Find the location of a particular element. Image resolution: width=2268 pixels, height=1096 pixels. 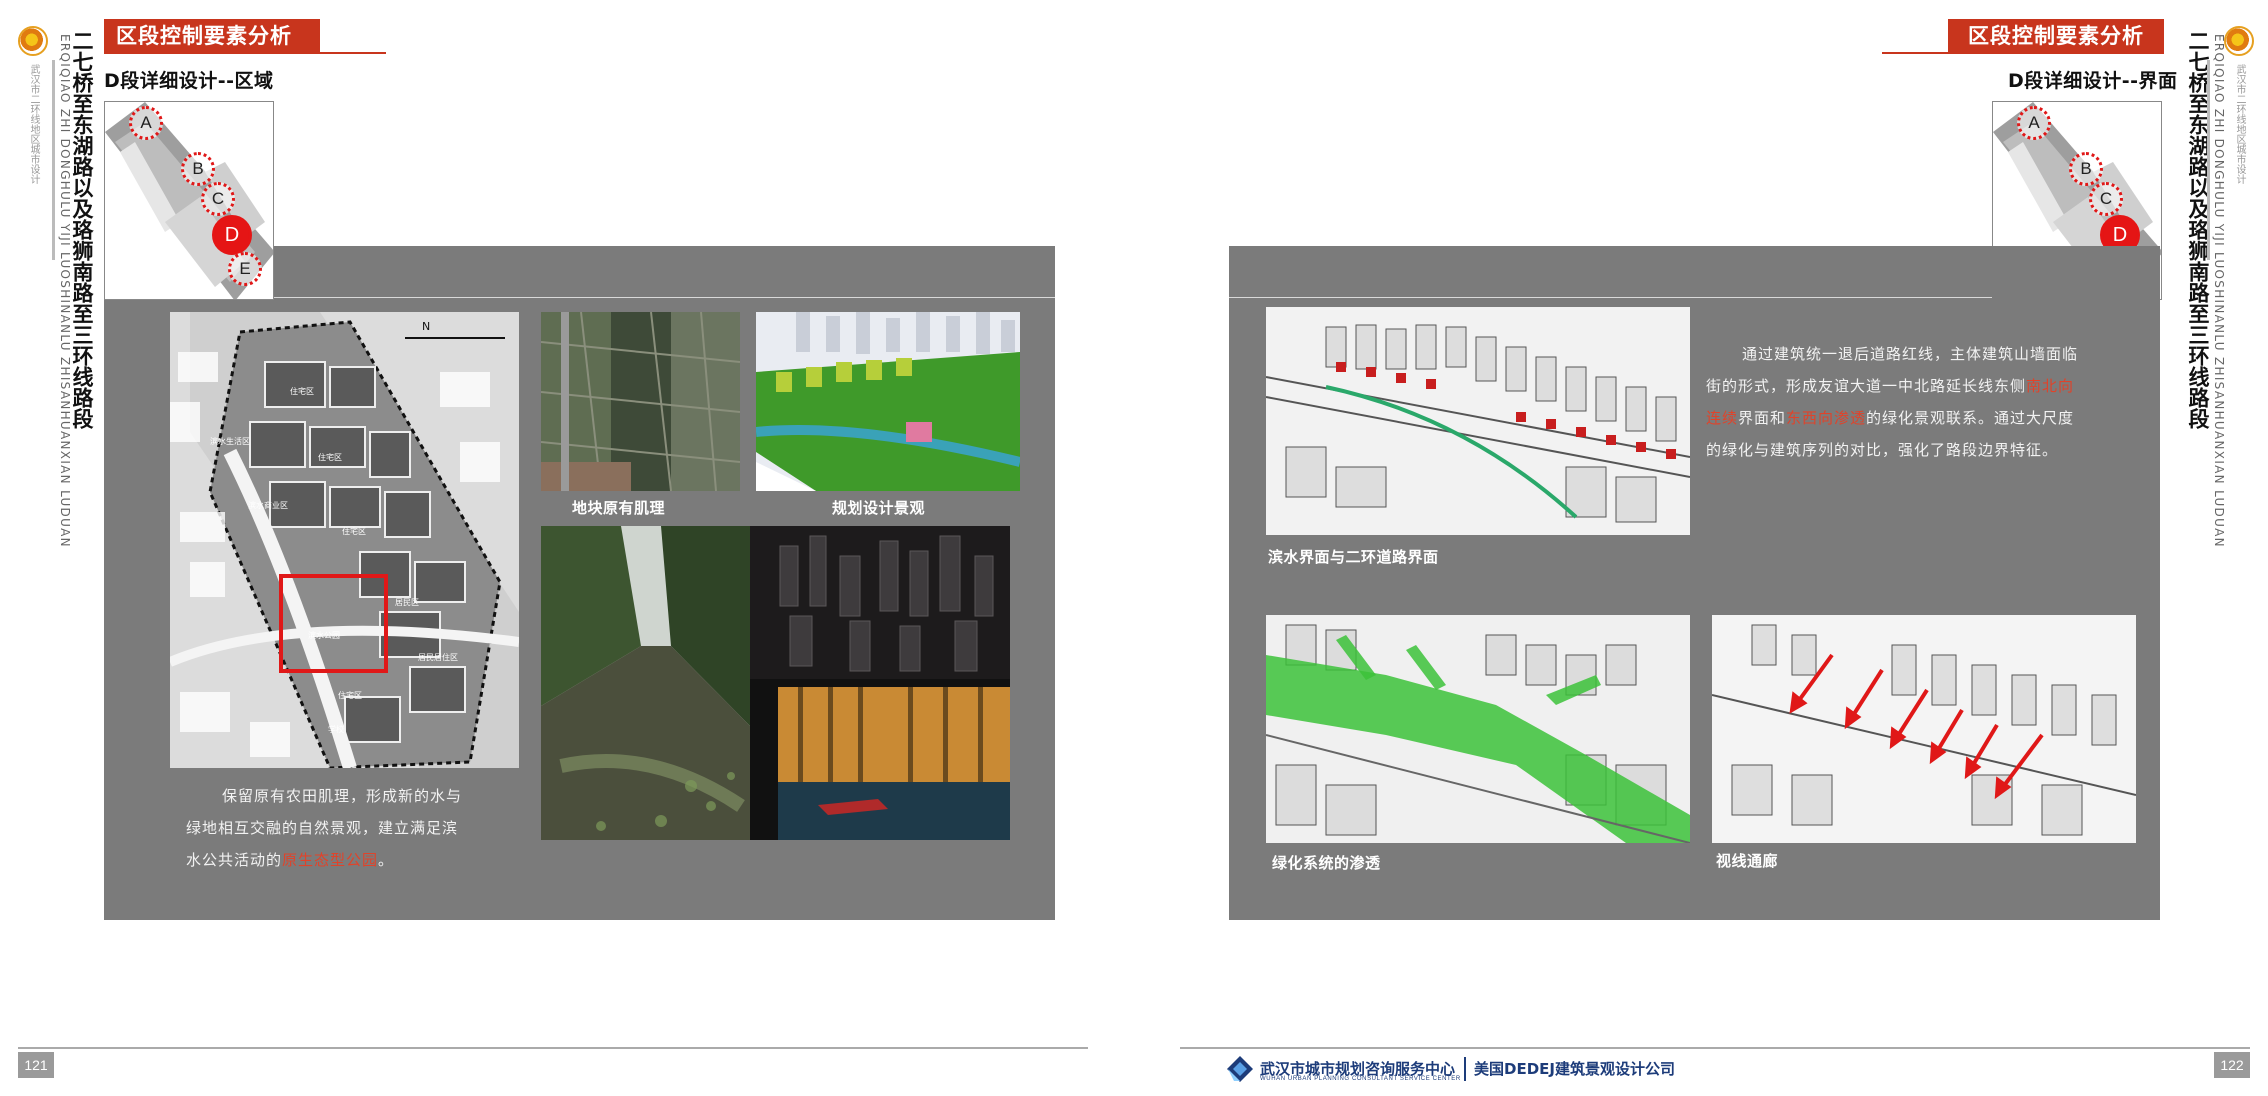

caption-sight-corridor: 视线通廊 is located at coordinates (1747, 861).